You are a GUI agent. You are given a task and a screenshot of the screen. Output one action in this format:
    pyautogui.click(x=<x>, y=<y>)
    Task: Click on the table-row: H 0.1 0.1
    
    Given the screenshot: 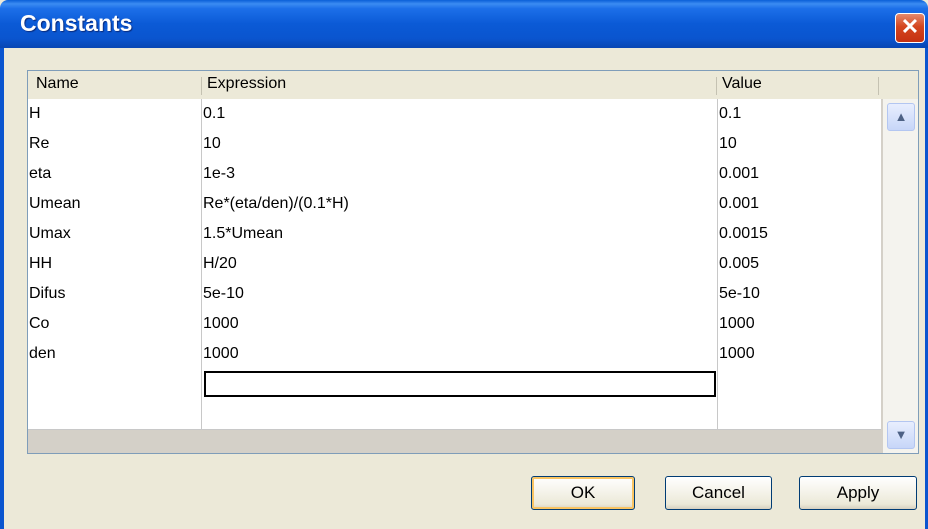 What is the action you would take?
    pyautogui.click(x=454, y=114)
    